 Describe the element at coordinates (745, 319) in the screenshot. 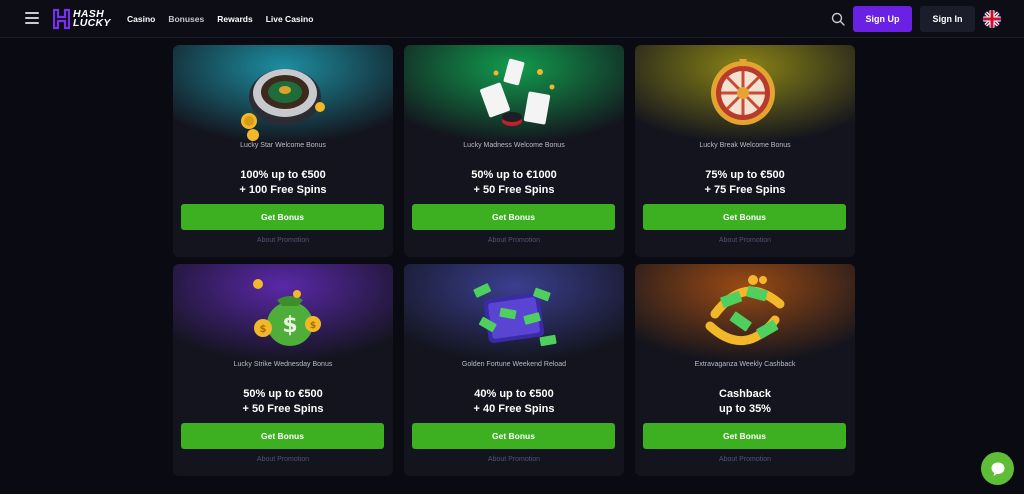

I see `cashback-icon` at that location.